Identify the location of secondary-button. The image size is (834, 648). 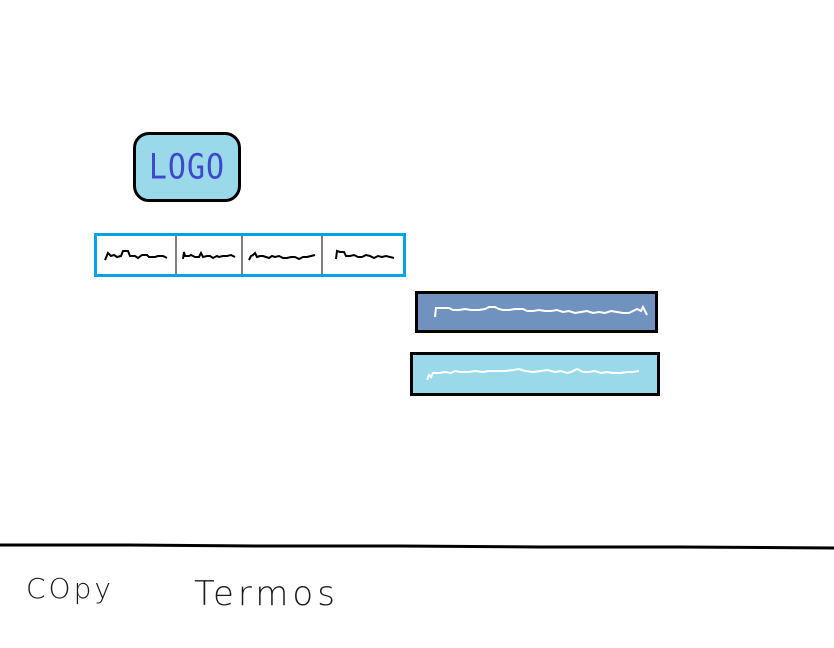
(535, 374).